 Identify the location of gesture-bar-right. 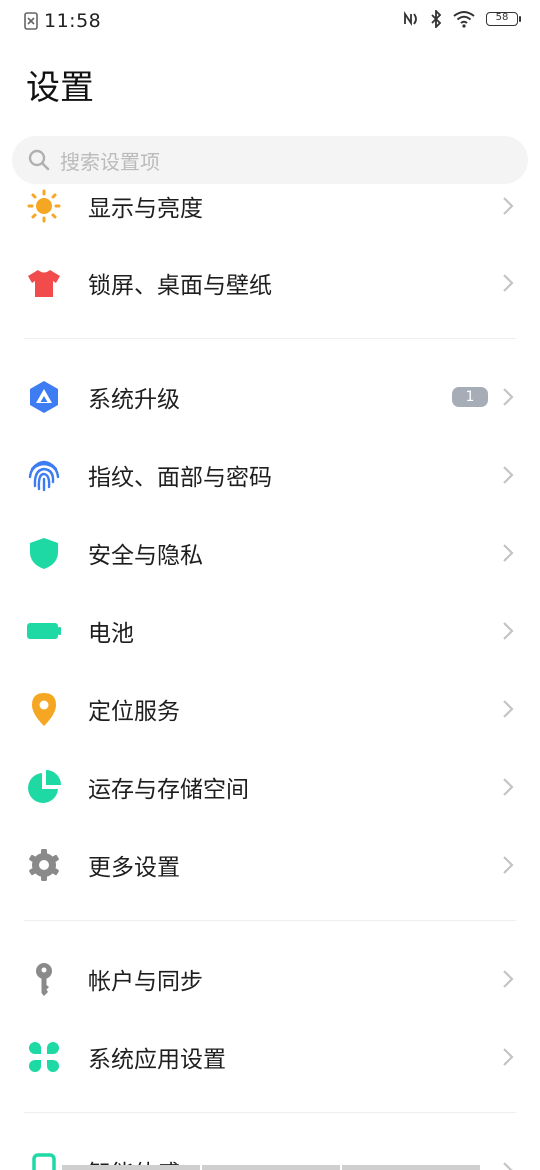
(411, 1167).